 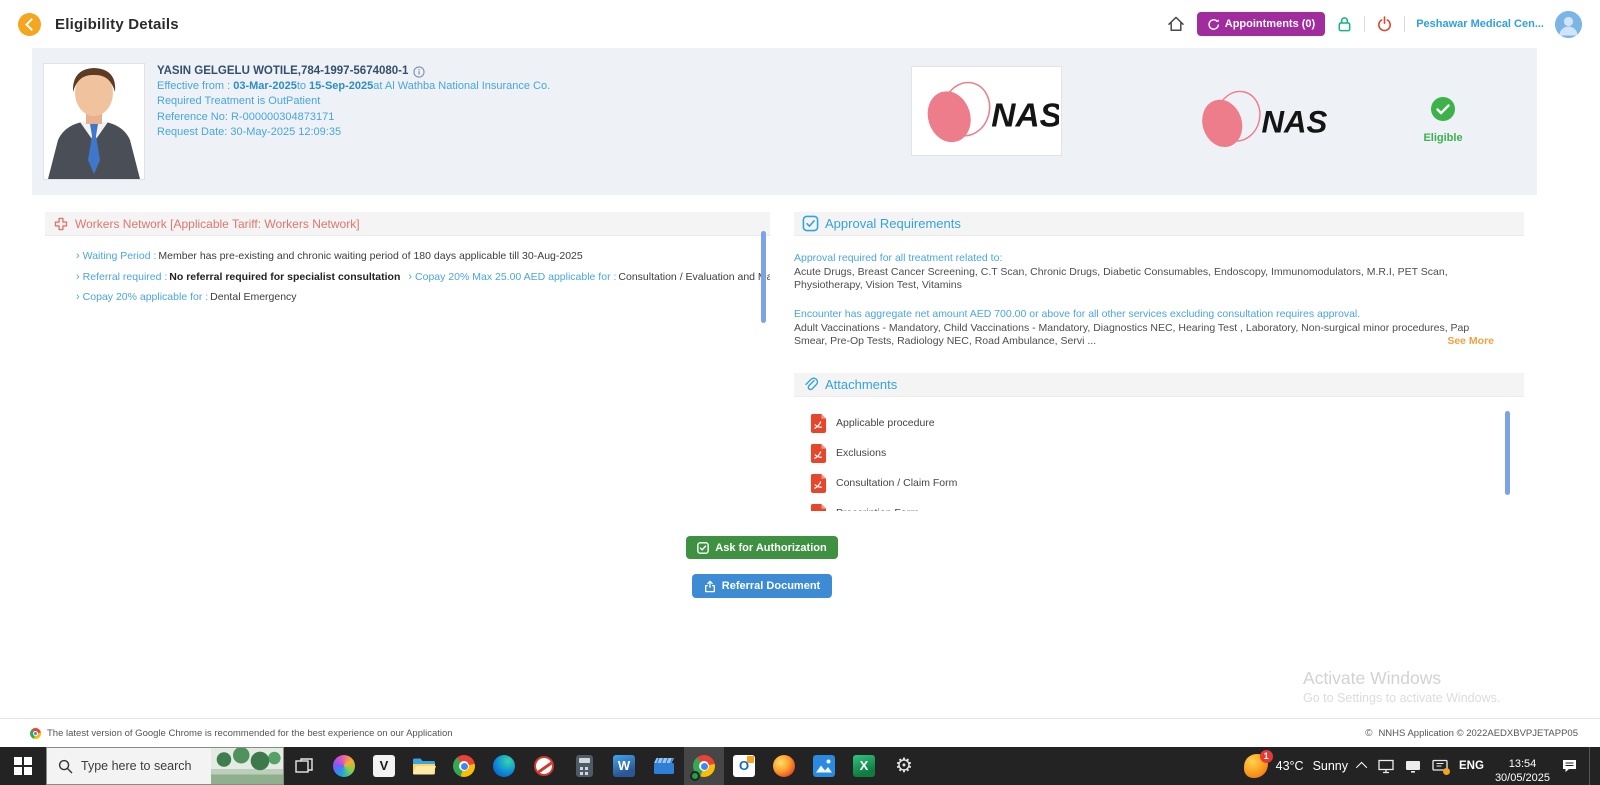 What do you see at coordinates (1591, 766) in the screenshot?
I see `show-desktop-button` at bounding box center [1591, 766].